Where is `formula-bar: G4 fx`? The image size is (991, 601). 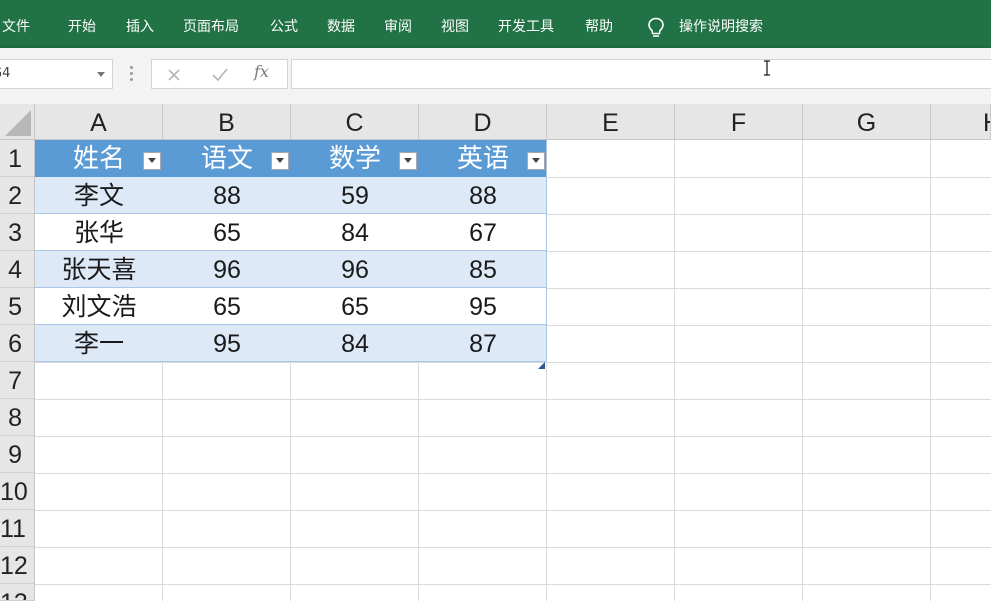 formula-bar: G4 fx is located at coordinates (495, 76).